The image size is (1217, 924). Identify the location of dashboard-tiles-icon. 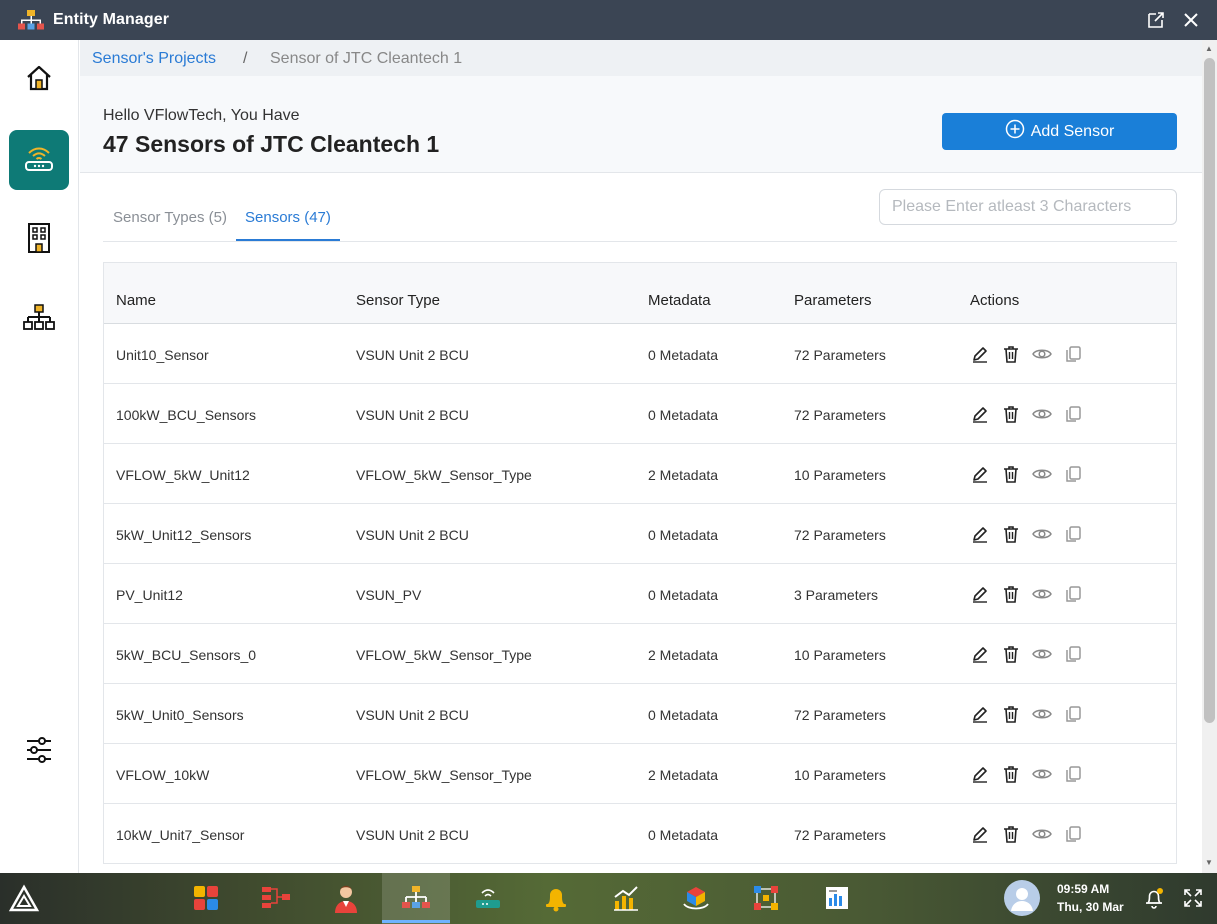
(206, 898).